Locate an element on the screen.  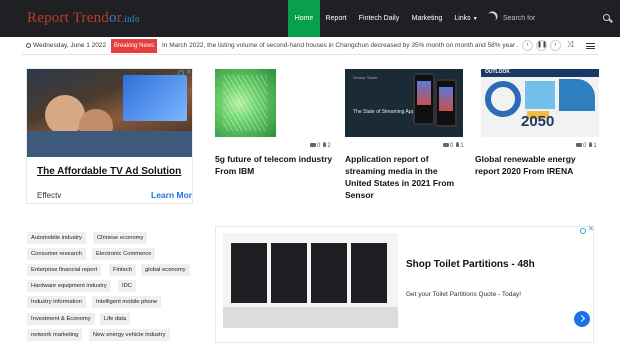
post-thumbnail-2: Sensor Tower The State of Streaming Apps is located at coordinates (404, 103).